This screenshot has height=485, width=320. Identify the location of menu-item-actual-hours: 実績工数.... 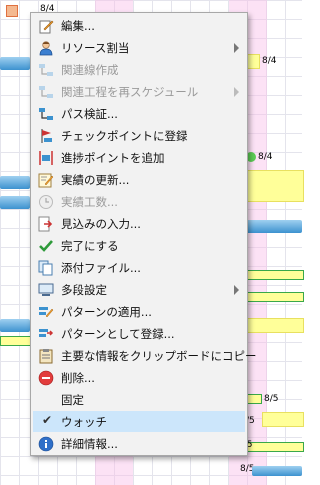
(139, 201).